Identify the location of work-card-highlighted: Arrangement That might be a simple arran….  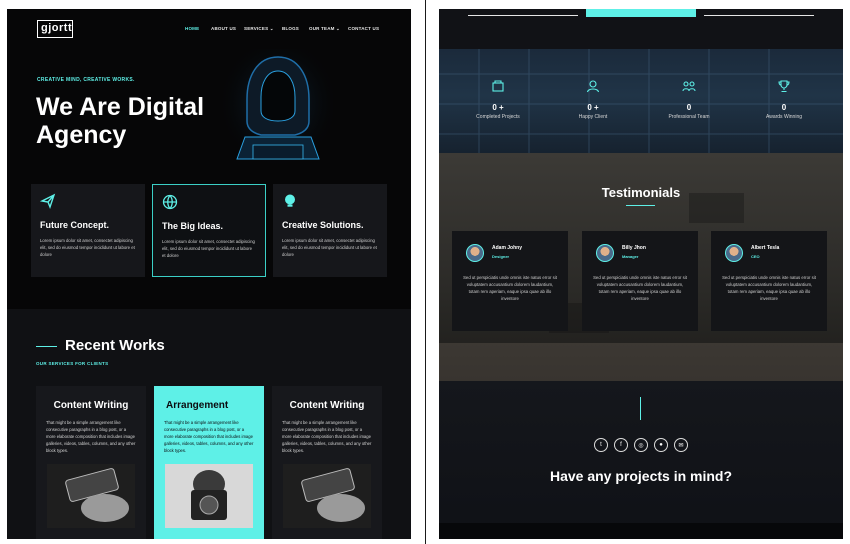
(209, 462).